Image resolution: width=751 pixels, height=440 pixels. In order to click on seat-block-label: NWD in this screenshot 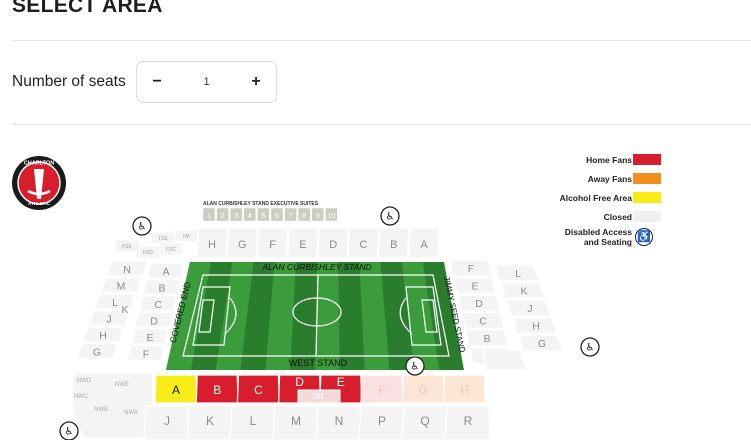, I will do `click(84, 381)`.